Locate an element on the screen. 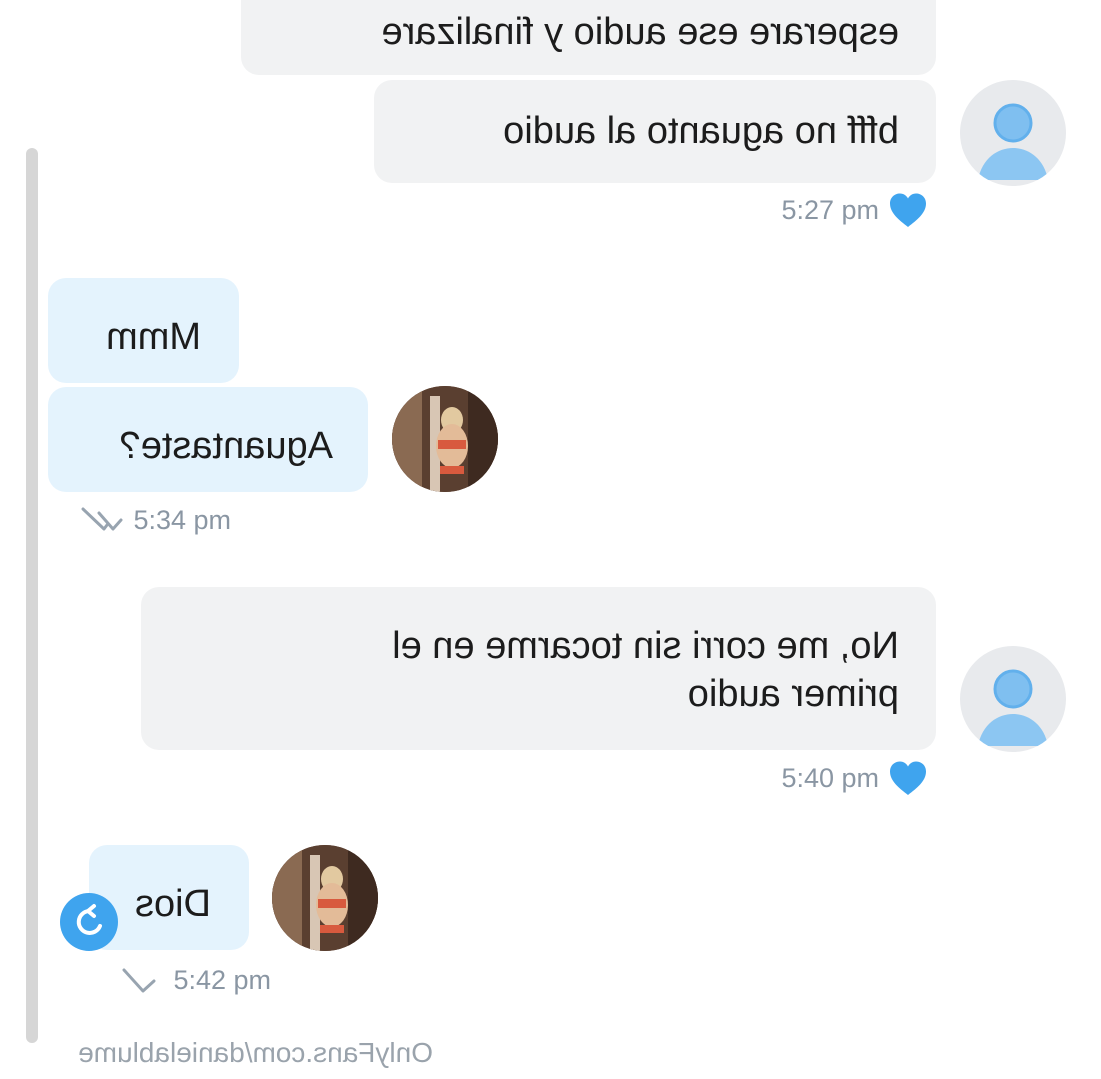 Image resolution: width=1101 pixels, height=1079 pixels. watermark: OnlyFans.com/danielablume is located at coordinates (255, 1053).